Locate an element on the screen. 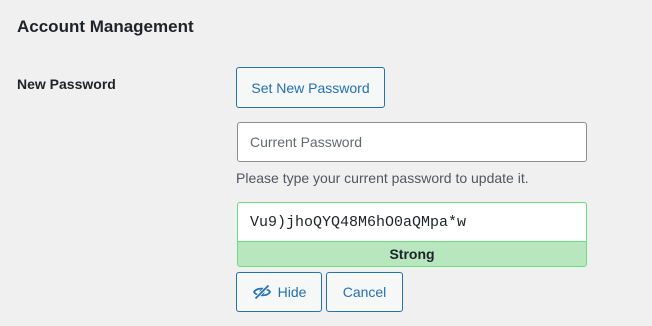 This screenshot has width=652, height=326. new-password-label: New Password is located at coordinates (66, 84).